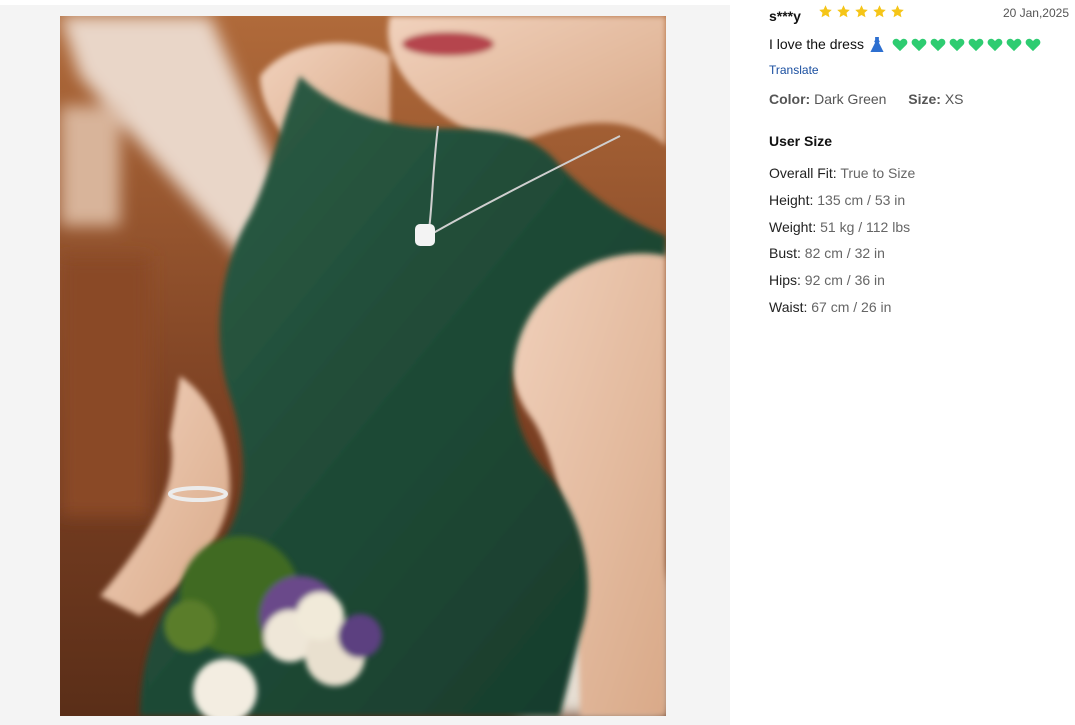  What do you see at coordinates (785, 253) in the screenshot?
I see `size-row-label: Bust:` at bounding box center [785, 253].